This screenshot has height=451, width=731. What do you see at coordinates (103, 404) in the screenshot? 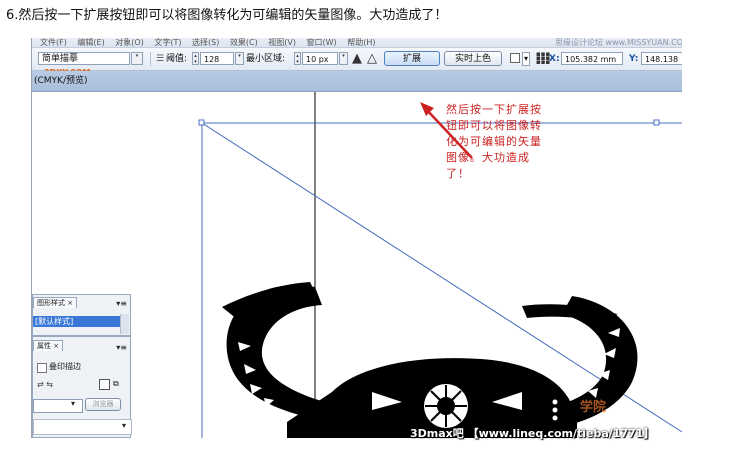
I see `browser-button: 浏览器` at bounding box center [103, 404].